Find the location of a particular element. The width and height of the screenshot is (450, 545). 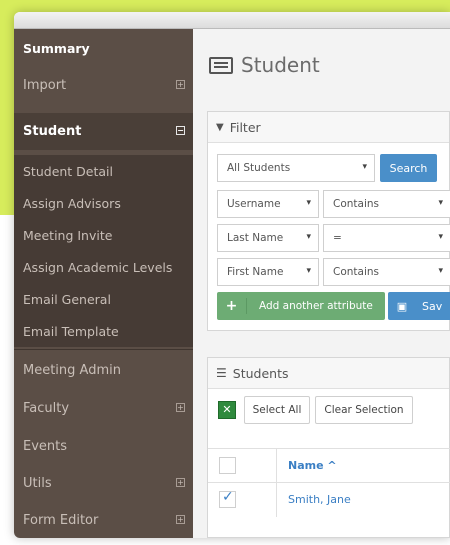

sidebar-subitem-assign-advisors: Assign Advisors is located at coordinates (103, 203).